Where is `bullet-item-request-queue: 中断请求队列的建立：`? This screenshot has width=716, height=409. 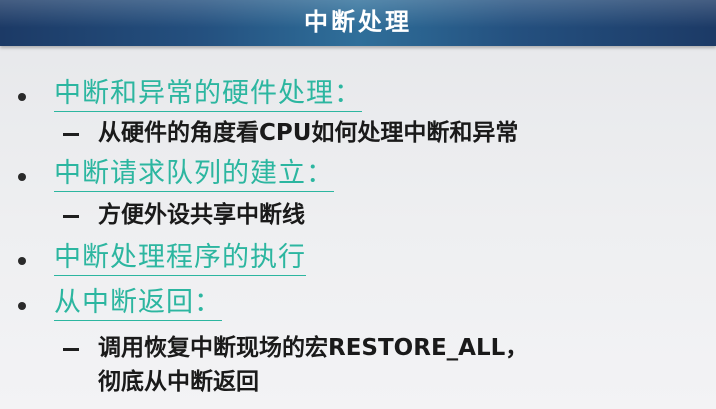
bullet-item-request-queue: 中断请求队列的建立： is located at coordinates (194, 175).